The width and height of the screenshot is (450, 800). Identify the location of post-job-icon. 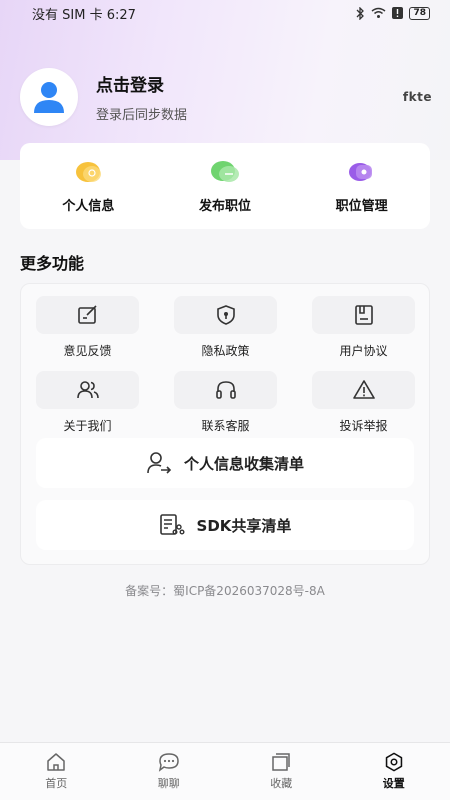
(225, 171).